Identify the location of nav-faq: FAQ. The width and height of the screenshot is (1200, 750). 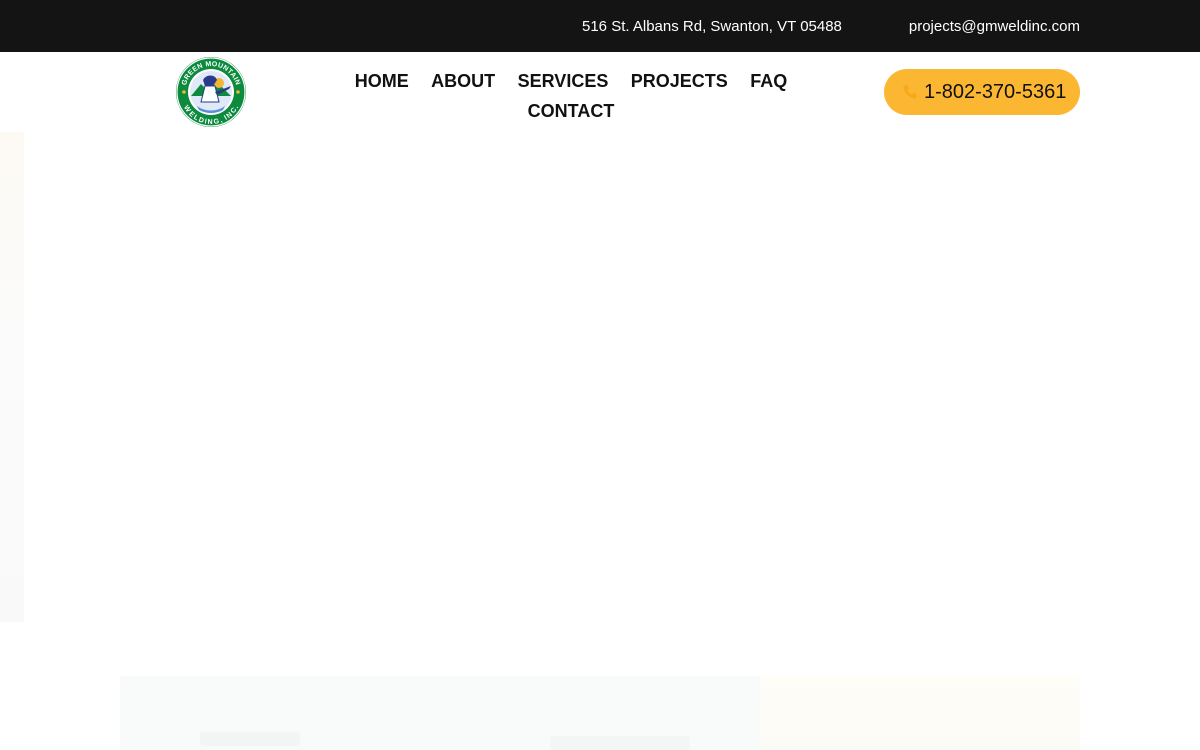
(768, 81).